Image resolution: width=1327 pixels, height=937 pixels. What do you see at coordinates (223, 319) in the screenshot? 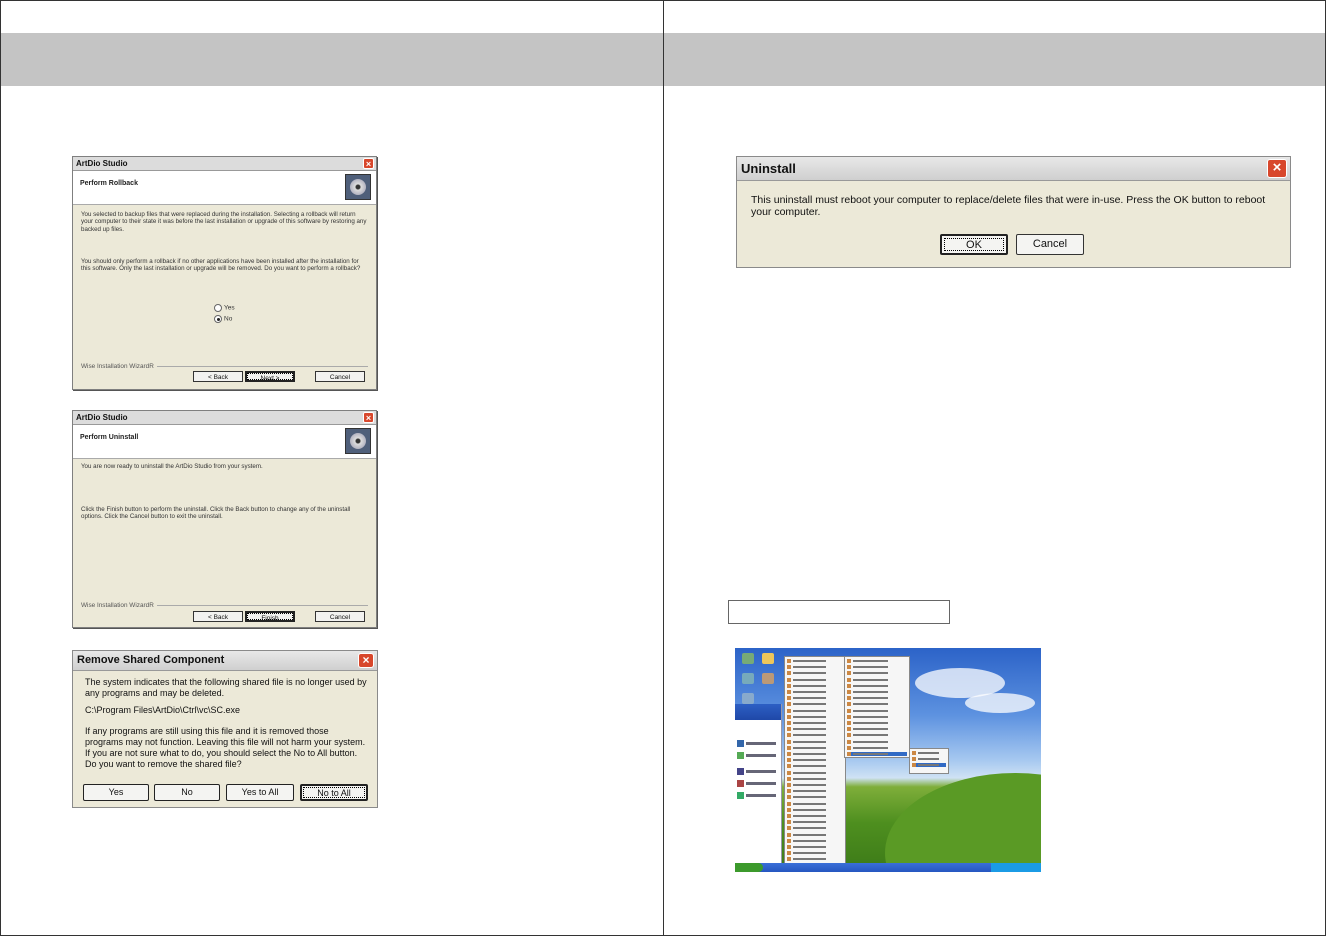
I see `rollback-no-radio: No` at bounding box center [223, 319].